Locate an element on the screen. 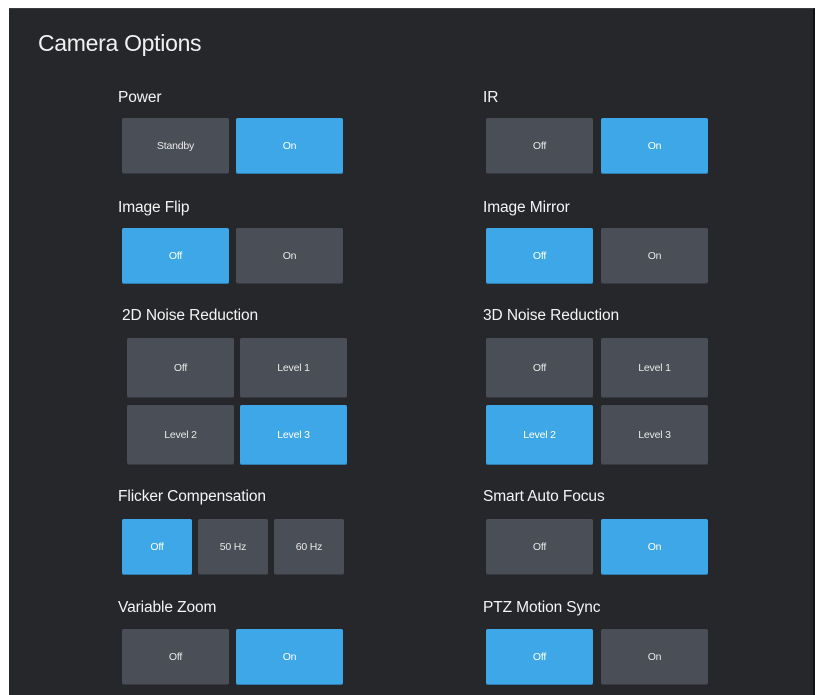 The width and height of the screenshot is (817, 695). ptz-sync-label: PTZ Motion Sync is located at coordinates (542, 607).